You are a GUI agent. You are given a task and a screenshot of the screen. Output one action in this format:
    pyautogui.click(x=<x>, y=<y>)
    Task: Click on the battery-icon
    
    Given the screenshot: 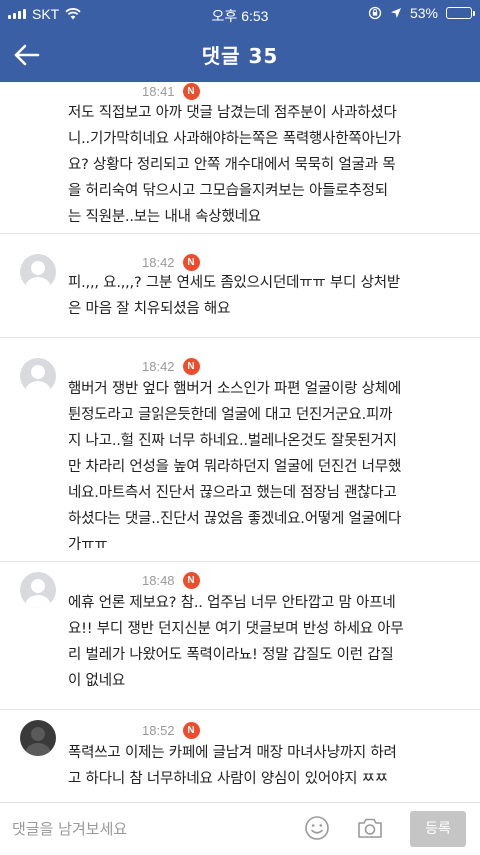 What is the action you would take?
    pyautogui.click(x=460, y=13)
    